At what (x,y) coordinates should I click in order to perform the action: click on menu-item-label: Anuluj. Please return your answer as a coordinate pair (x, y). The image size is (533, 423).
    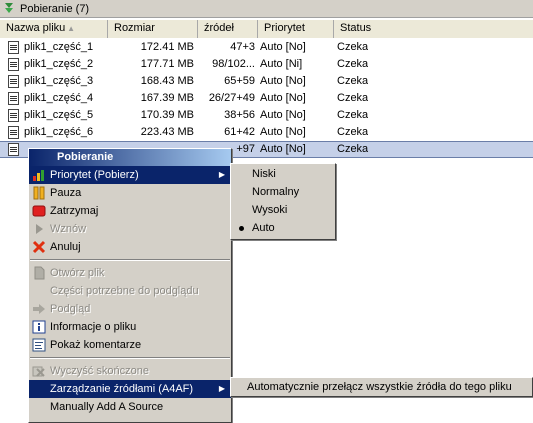
    Looking at the image, I should click on (65, 247).